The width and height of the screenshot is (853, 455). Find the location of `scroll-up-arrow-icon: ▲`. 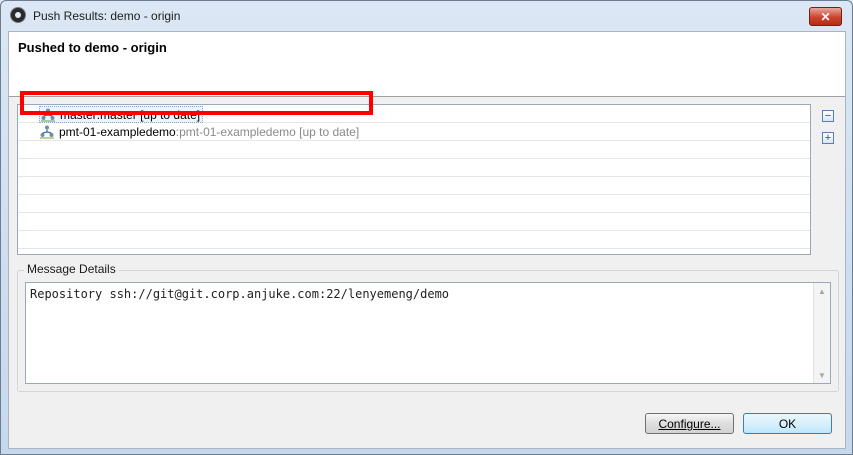

scroll-up-arrow-icon: ▲ is located at coordinates (822, 291).